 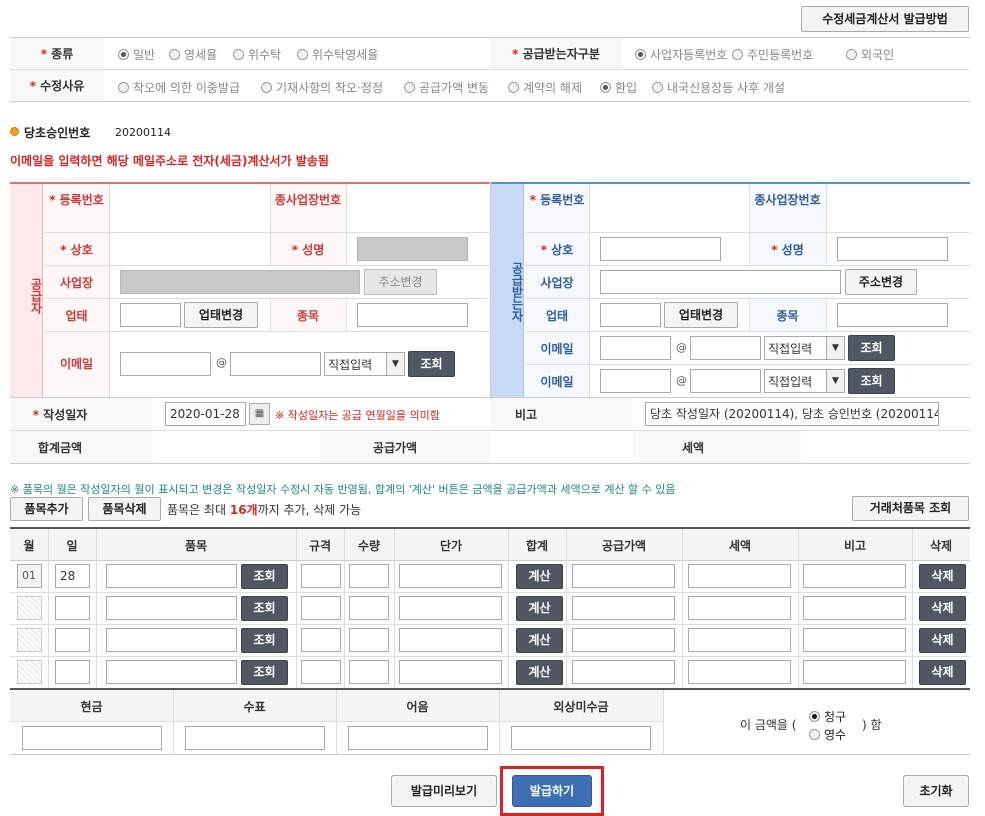 I want to click on reason-option-duplicate: 착오에 의한 이중발급, so click(x=179, y=87).